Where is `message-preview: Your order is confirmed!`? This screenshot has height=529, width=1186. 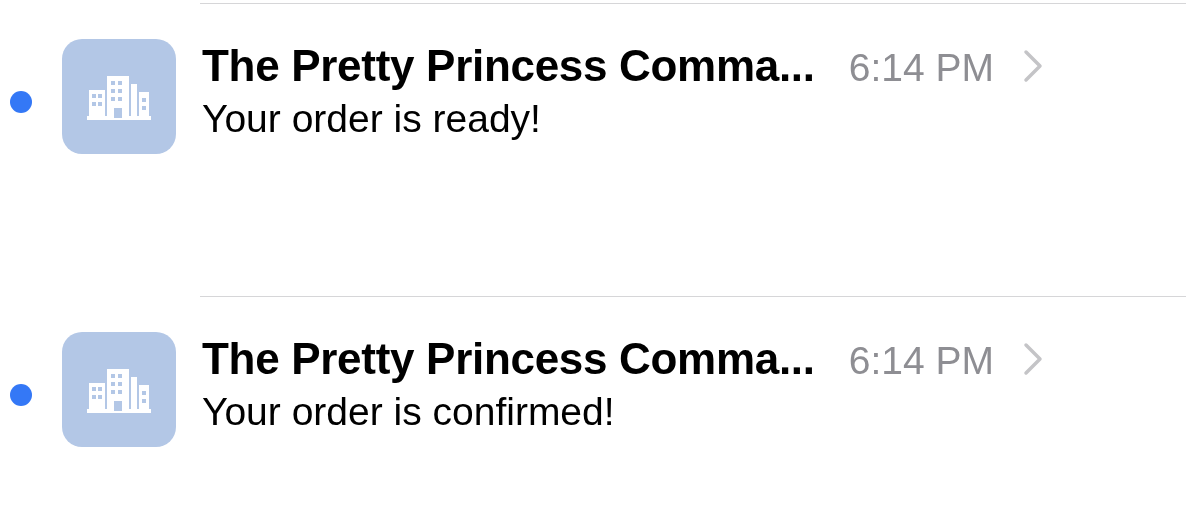 message-preview: Your order is confirmed! is located at coordinates (408, 412).